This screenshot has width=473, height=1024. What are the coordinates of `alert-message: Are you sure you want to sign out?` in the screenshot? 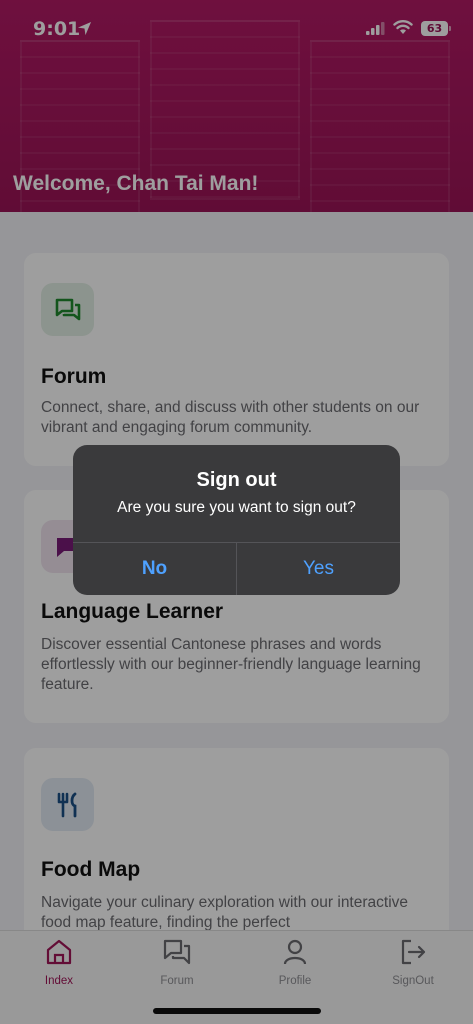 It's located at (236, 507).